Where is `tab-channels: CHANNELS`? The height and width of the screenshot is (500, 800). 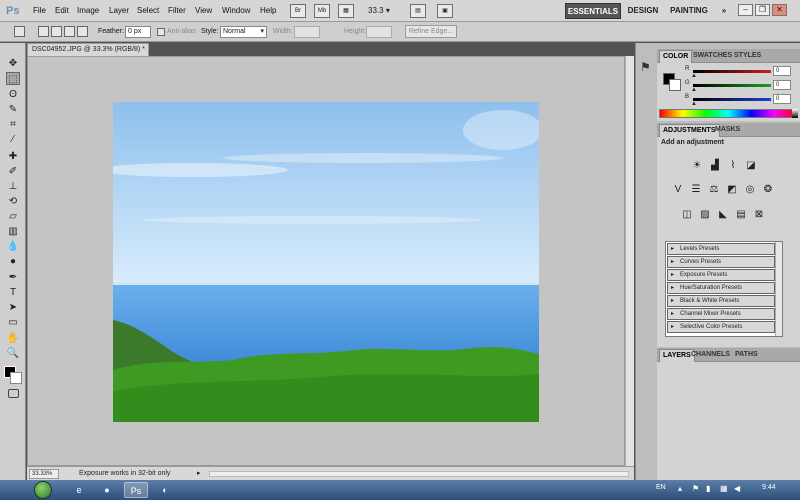 tab-channels: CHANNELS is located at coordinates (710, 355).